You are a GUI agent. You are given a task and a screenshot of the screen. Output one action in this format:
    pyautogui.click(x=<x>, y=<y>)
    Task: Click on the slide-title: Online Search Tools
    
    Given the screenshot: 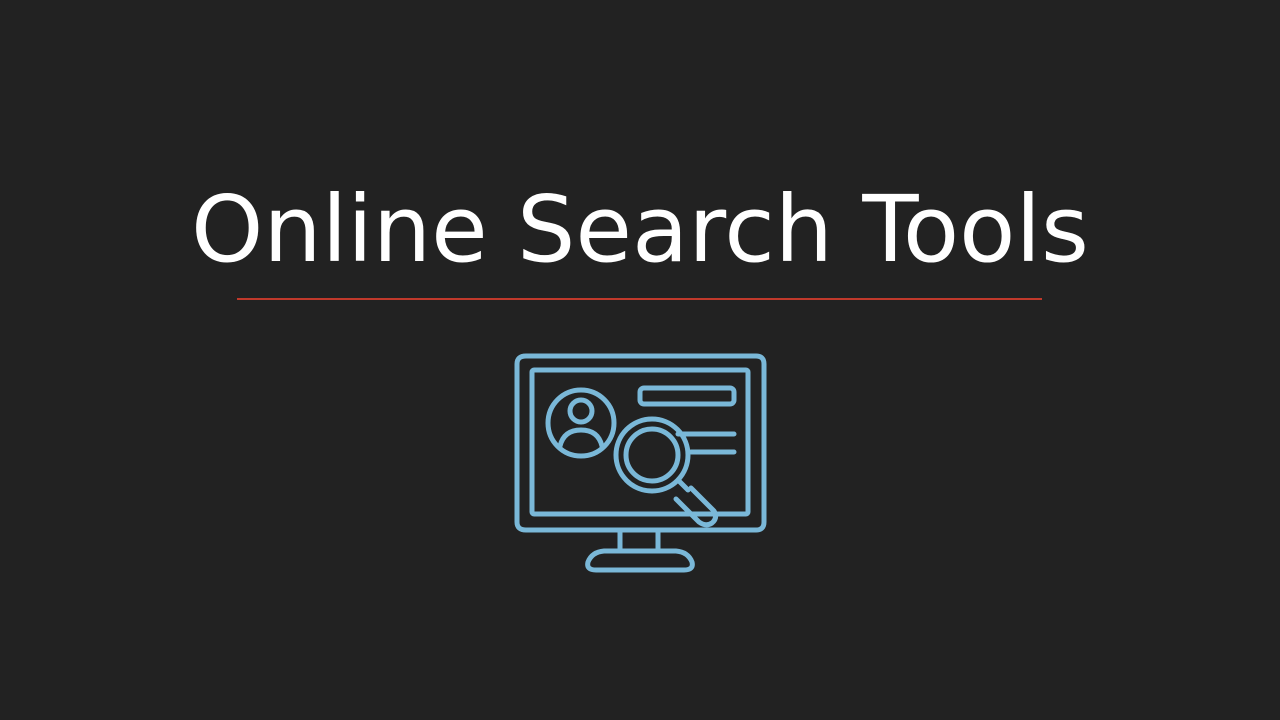 What is the action you would take?
    pyautogui.click(x=640, y=229)
    